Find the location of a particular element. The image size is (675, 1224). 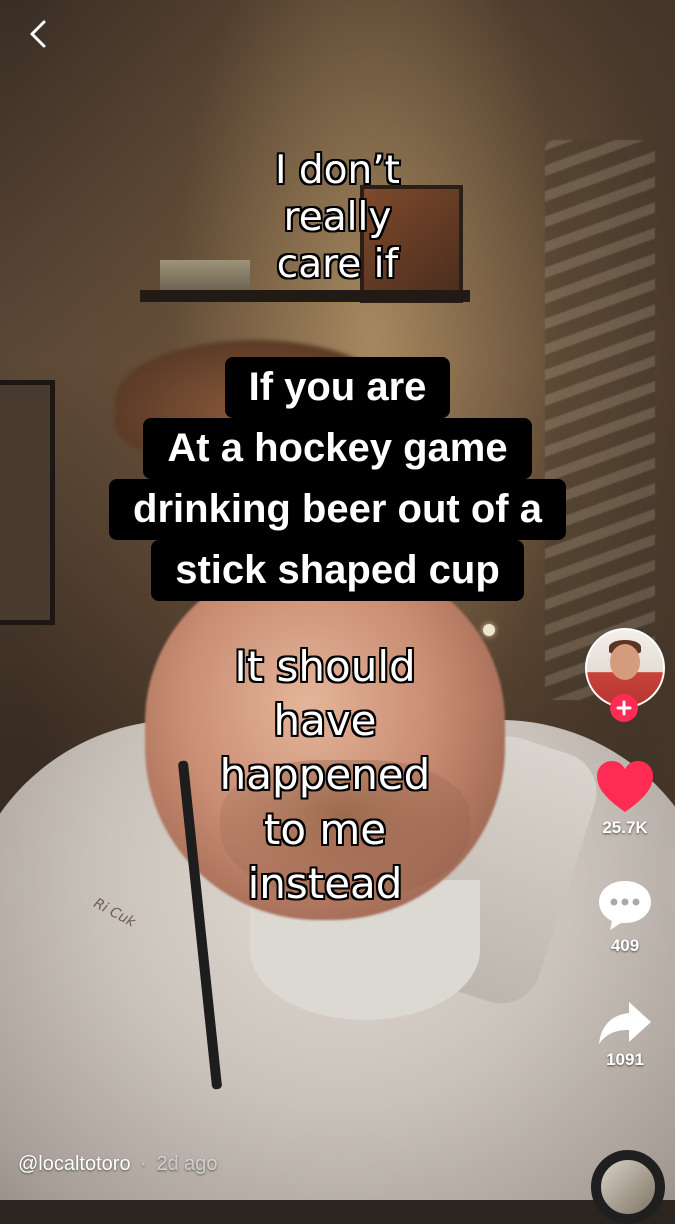

comment-count: 409 is located at coordinates (625, 945).